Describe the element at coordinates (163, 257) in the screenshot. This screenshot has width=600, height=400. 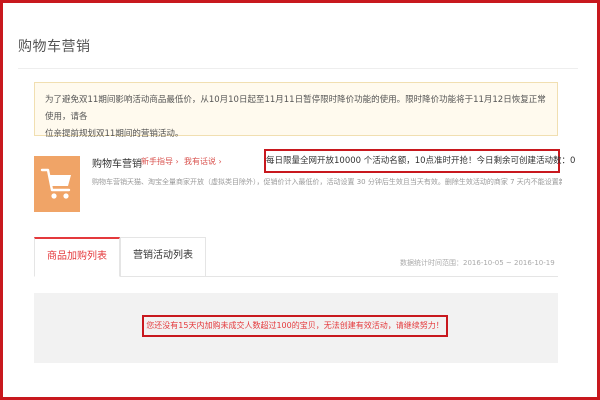
I see `tab-marketing-activities: 营销活动列表` at that location.